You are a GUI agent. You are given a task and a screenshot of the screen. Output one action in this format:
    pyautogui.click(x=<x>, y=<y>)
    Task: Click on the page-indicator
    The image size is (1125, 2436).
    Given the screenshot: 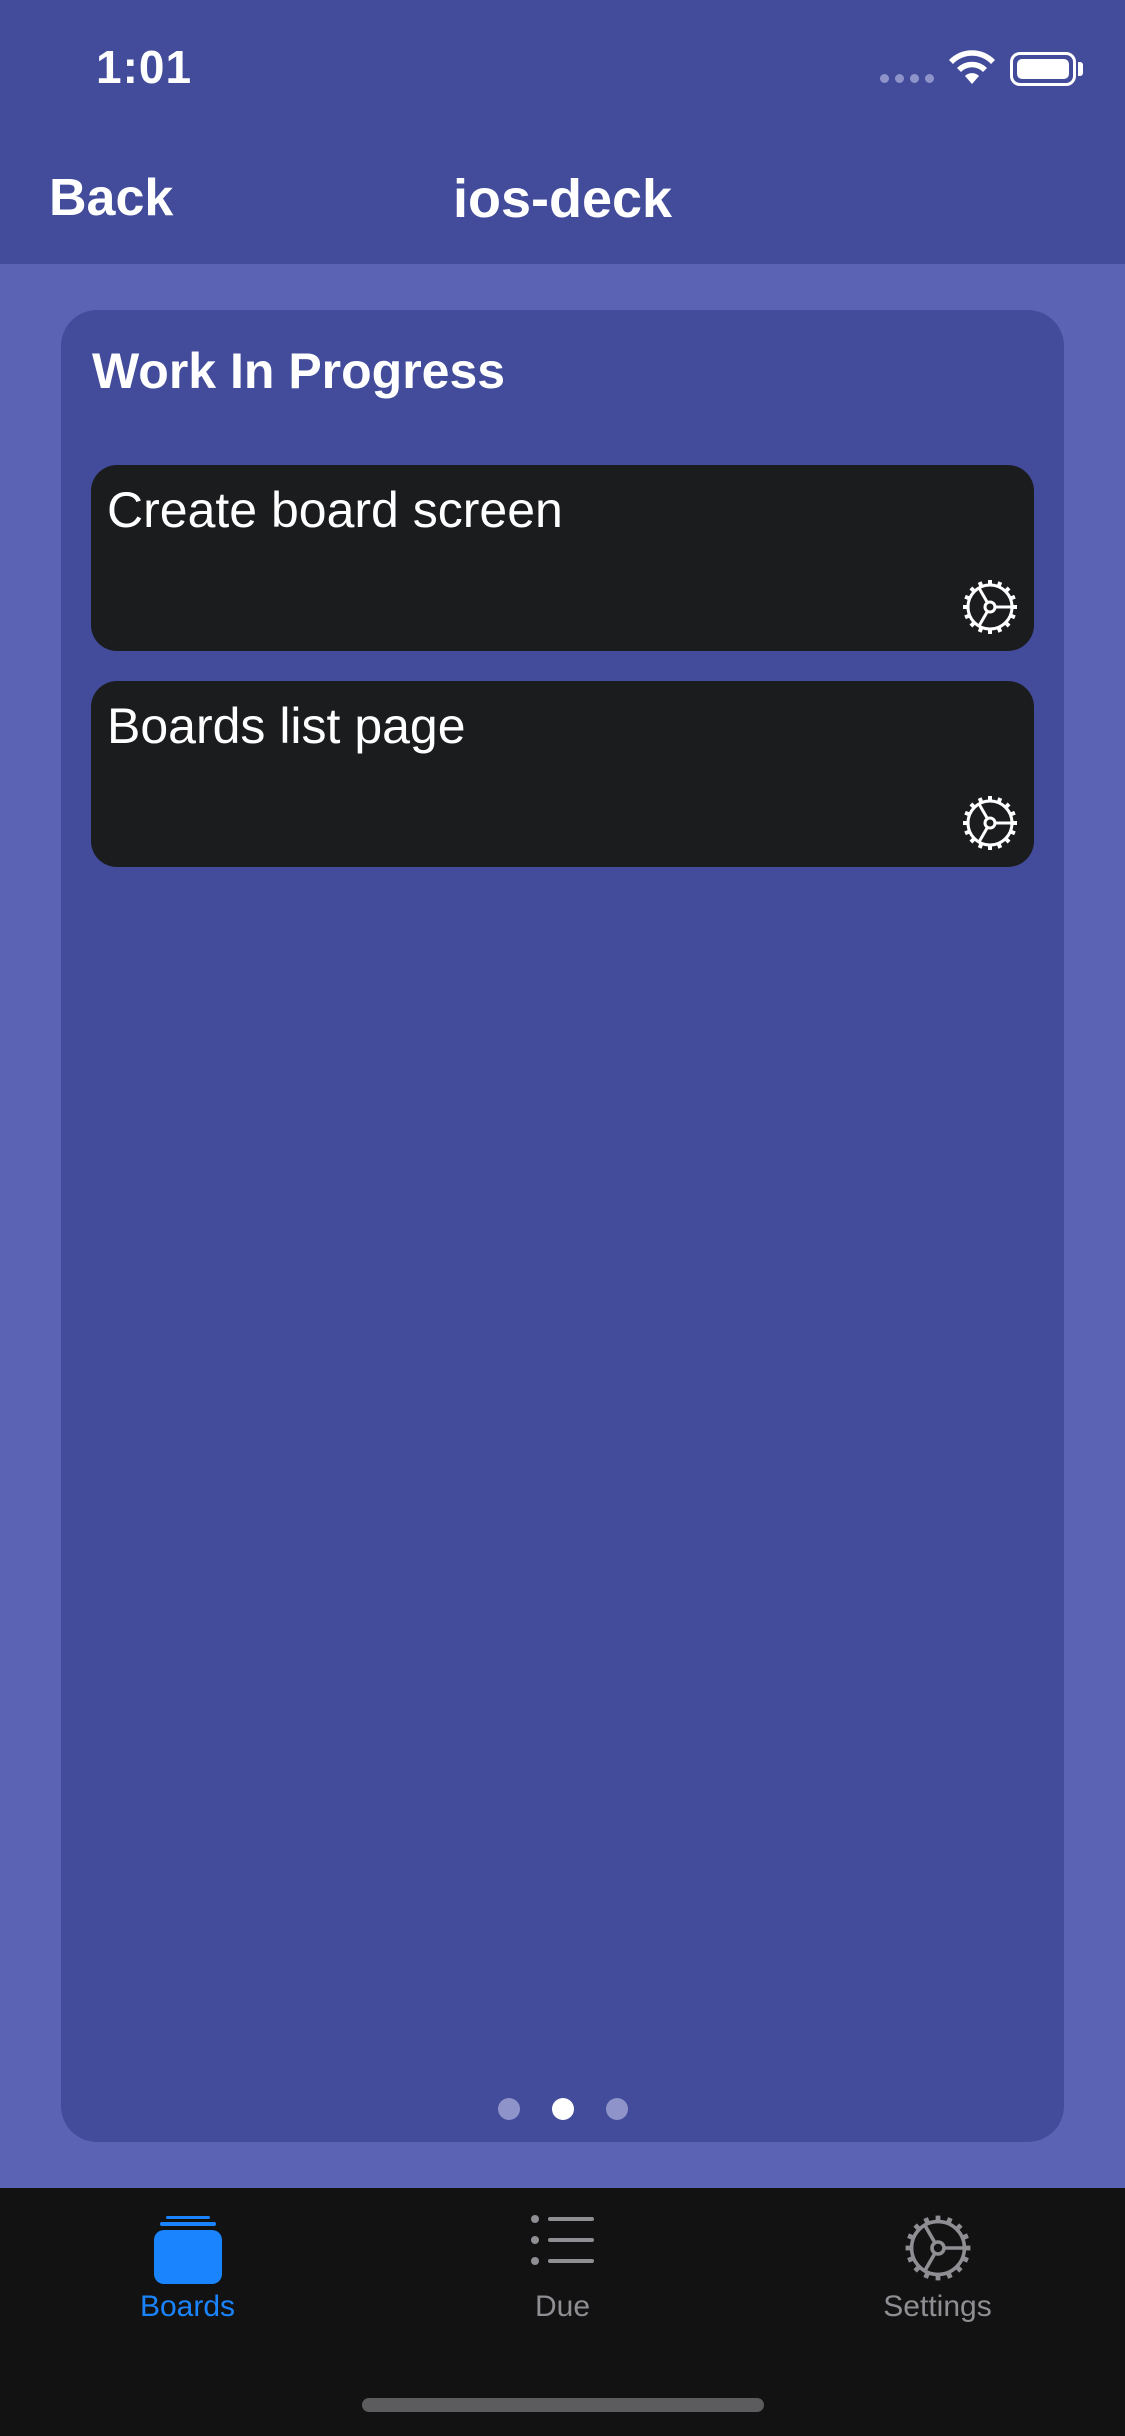 What is the action you would take?
    pyautogui.click(x=562, y=2109)
    